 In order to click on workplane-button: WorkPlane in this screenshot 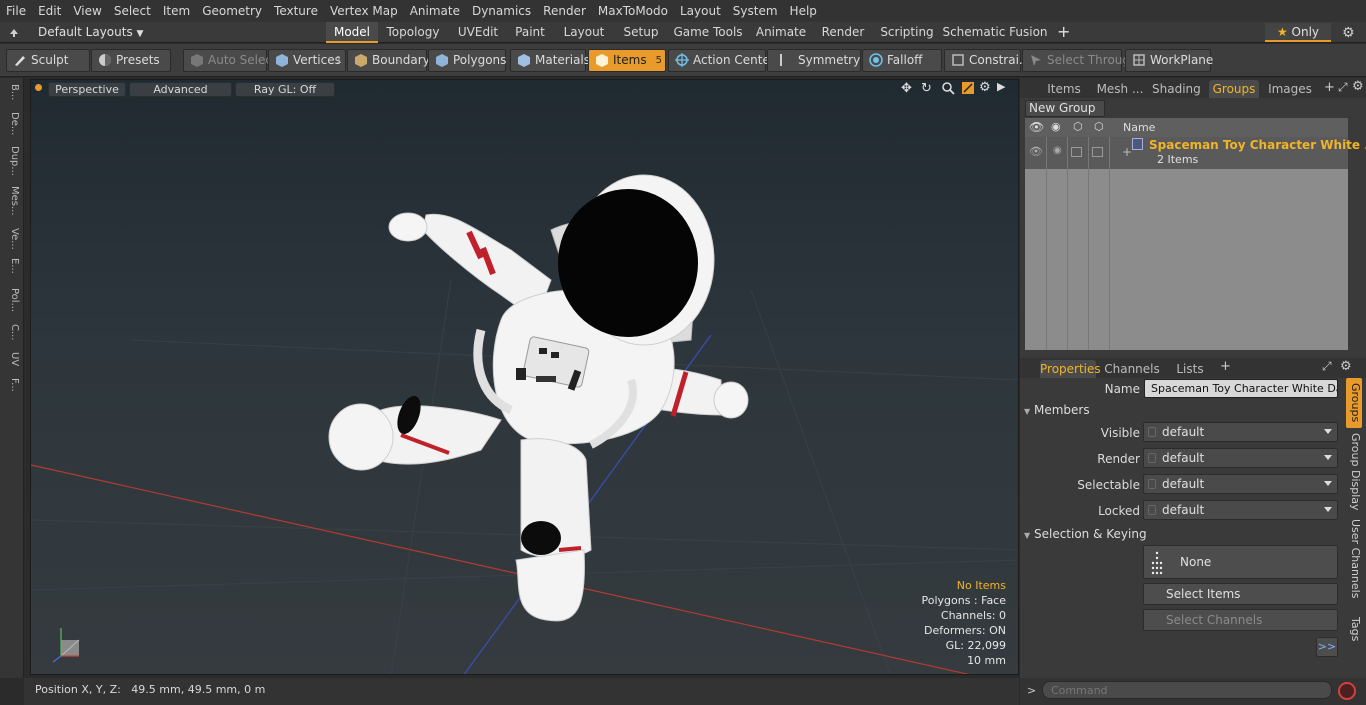, I will do `click(1169, 60)`.